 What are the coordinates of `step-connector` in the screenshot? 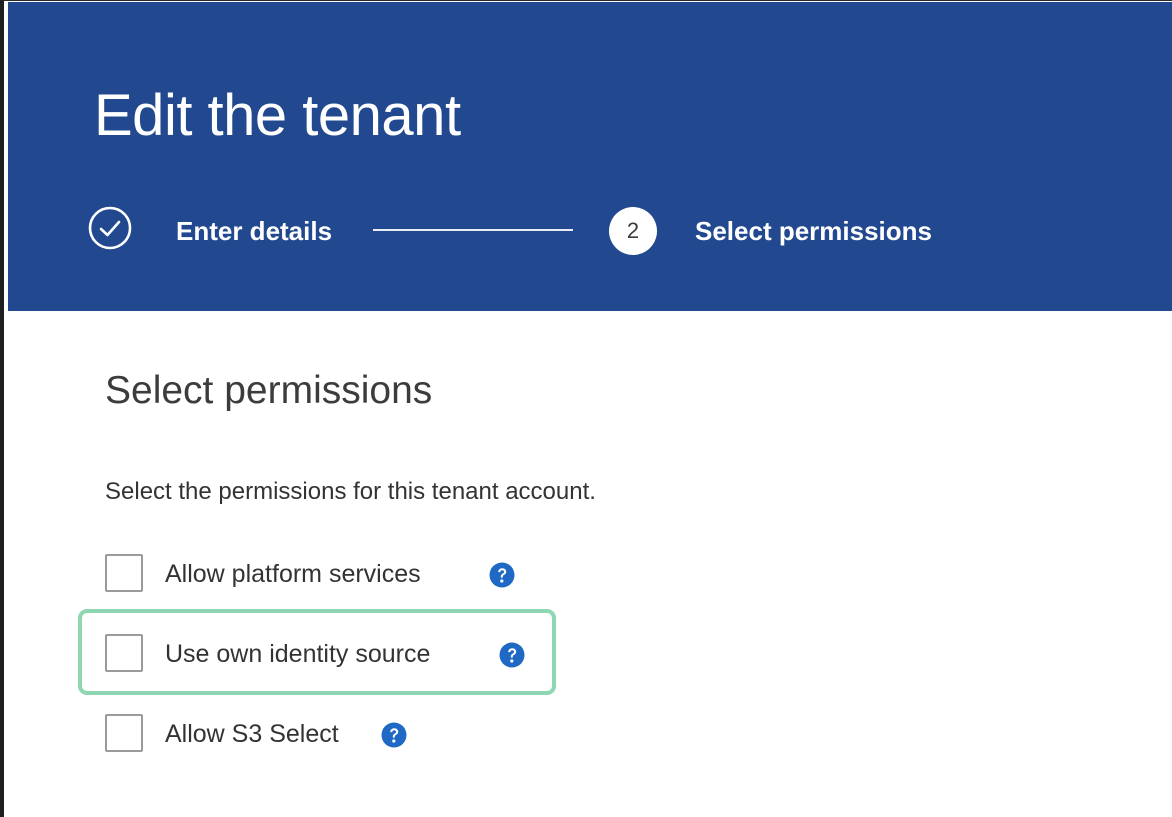 It's located at (473, 230).